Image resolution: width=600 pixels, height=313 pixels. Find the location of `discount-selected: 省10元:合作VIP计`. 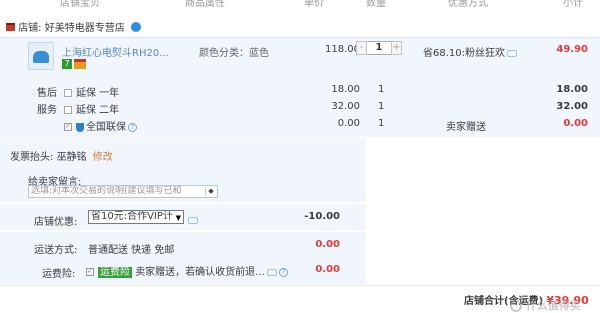

discount-selected: 省10元:合作VIP计 is located at coordinates (132, 216).